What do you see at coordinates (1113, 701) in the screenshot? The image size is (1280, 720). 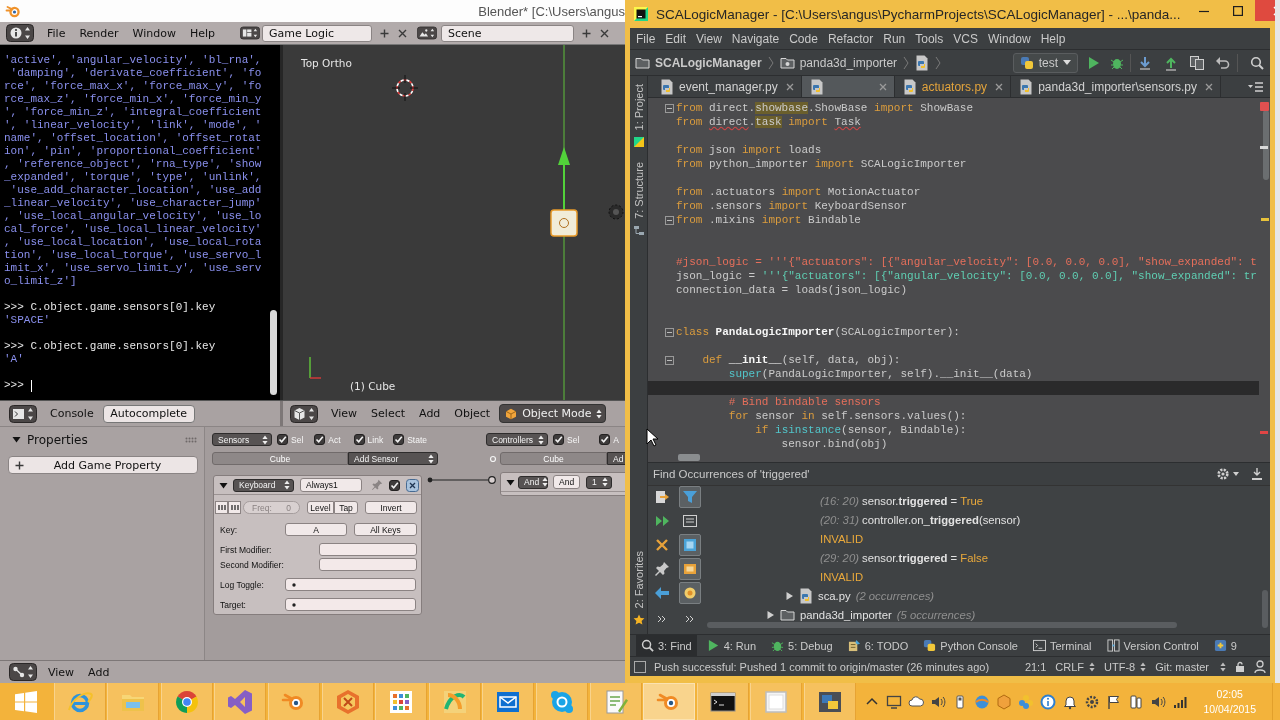 I see `flag-icon` at bounding box center [1113, 701].